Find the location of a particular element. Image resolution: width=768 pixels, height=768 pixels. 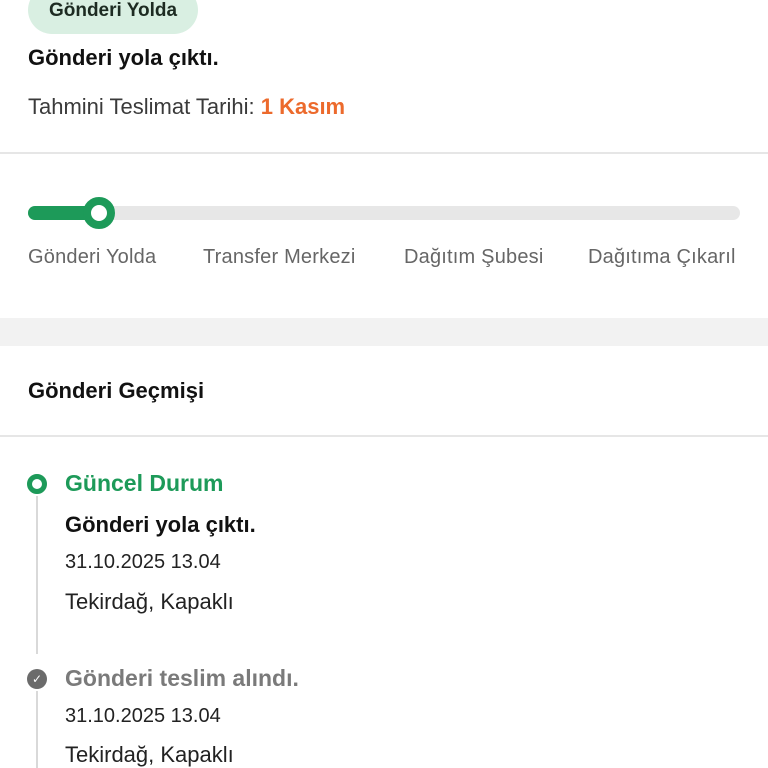

estimated-delivery: Tahmini Teslimat Tarihi: 1 Kasım is located at coordinates (186, 107).